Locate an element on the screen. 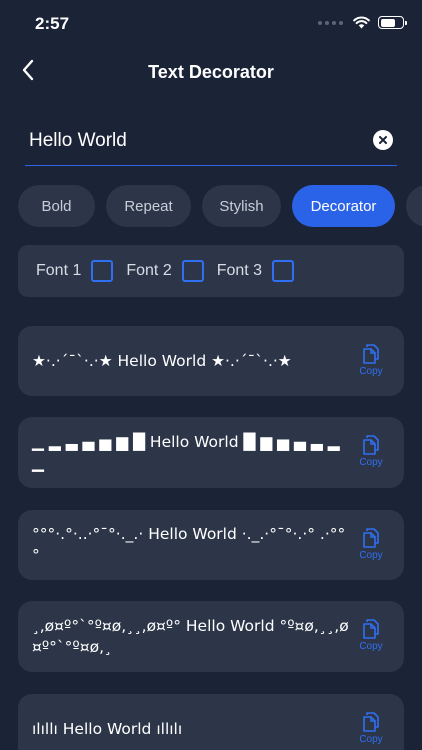  font-option-label: Font 3 is located at coordinates (239, 270).